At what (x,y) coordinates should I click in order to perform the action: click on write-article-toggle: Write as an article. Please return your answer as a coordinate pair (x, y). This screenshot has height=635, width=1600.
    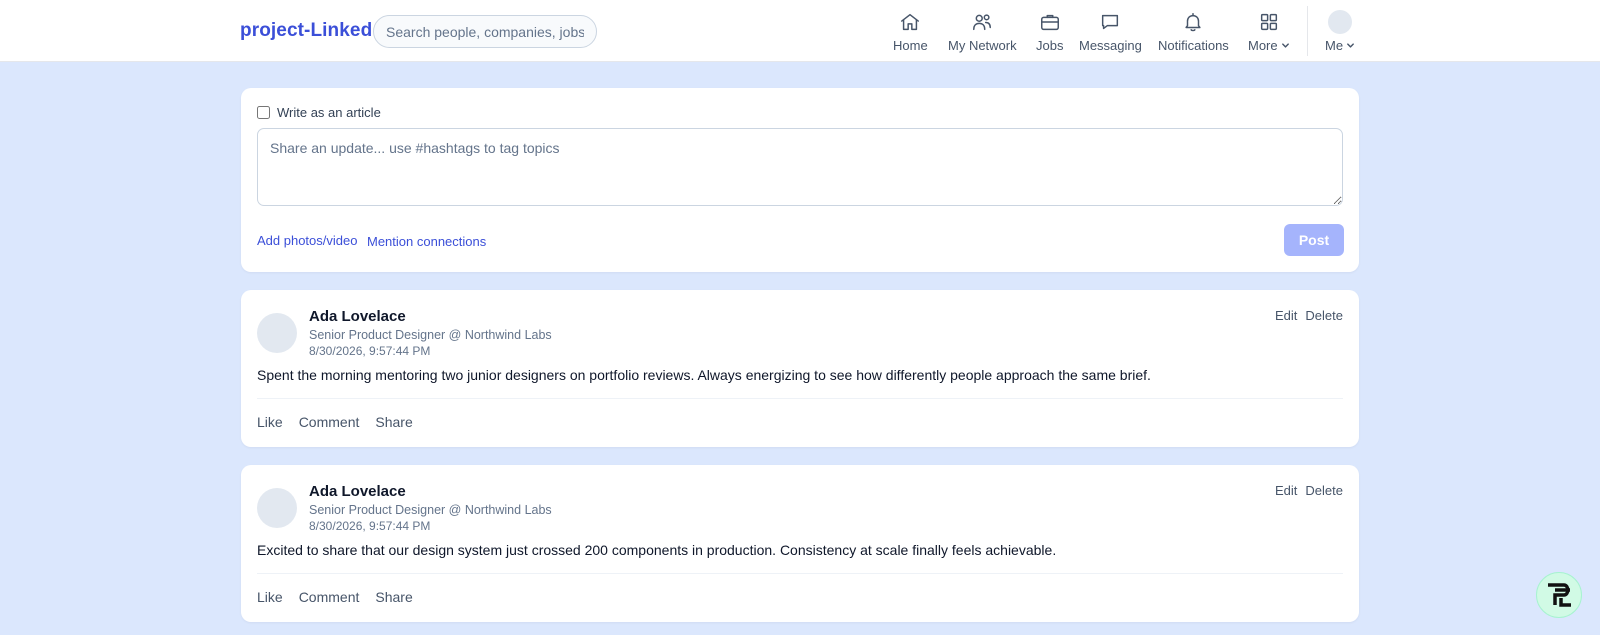
    Looking at the image, I should click on (319, 112).